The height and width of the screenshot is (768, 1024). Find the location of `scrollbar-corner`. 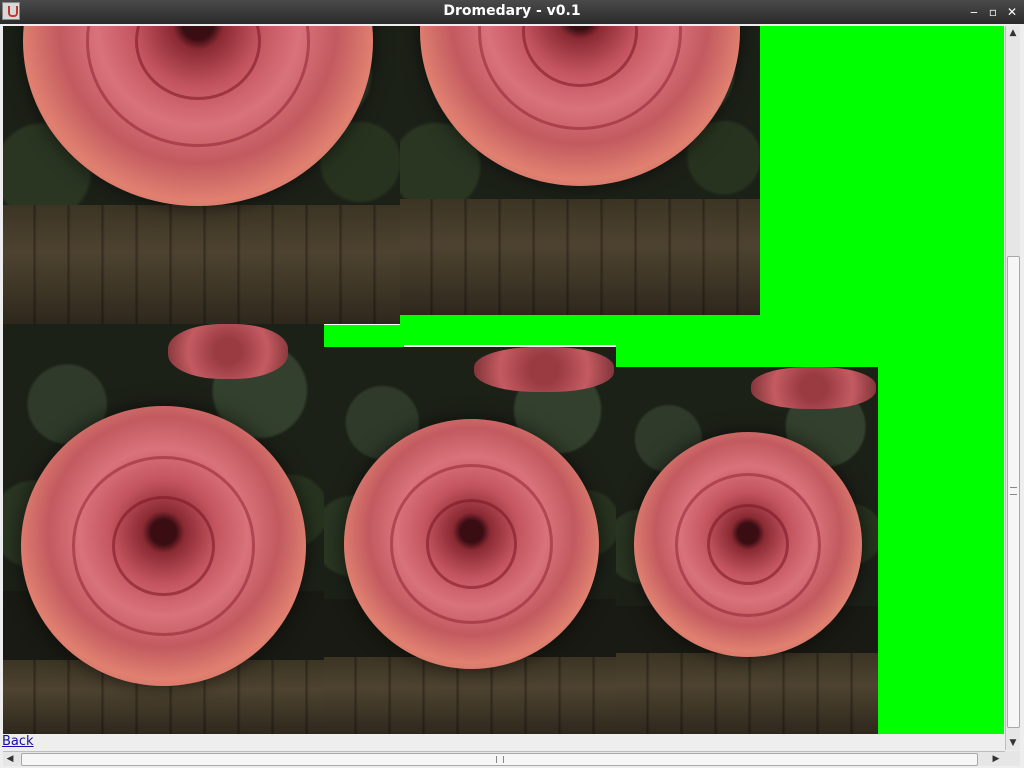

scrollbar-corner is located at coordinates (1012, 758).